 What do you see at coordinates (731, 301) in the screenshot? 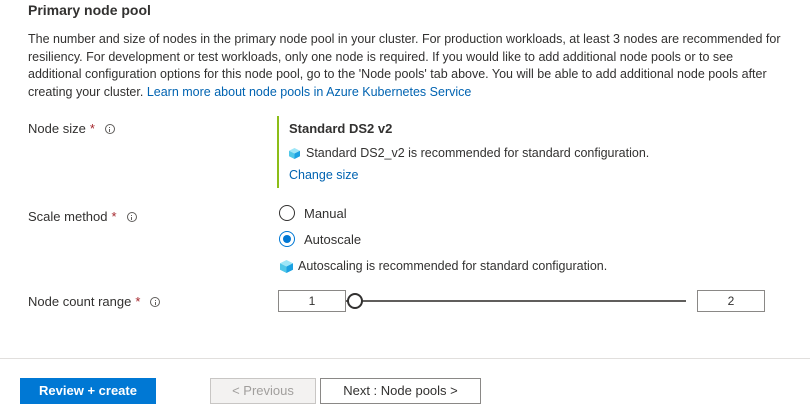
I see `node-count-max-input: 2` at bounding box center [731, 301].